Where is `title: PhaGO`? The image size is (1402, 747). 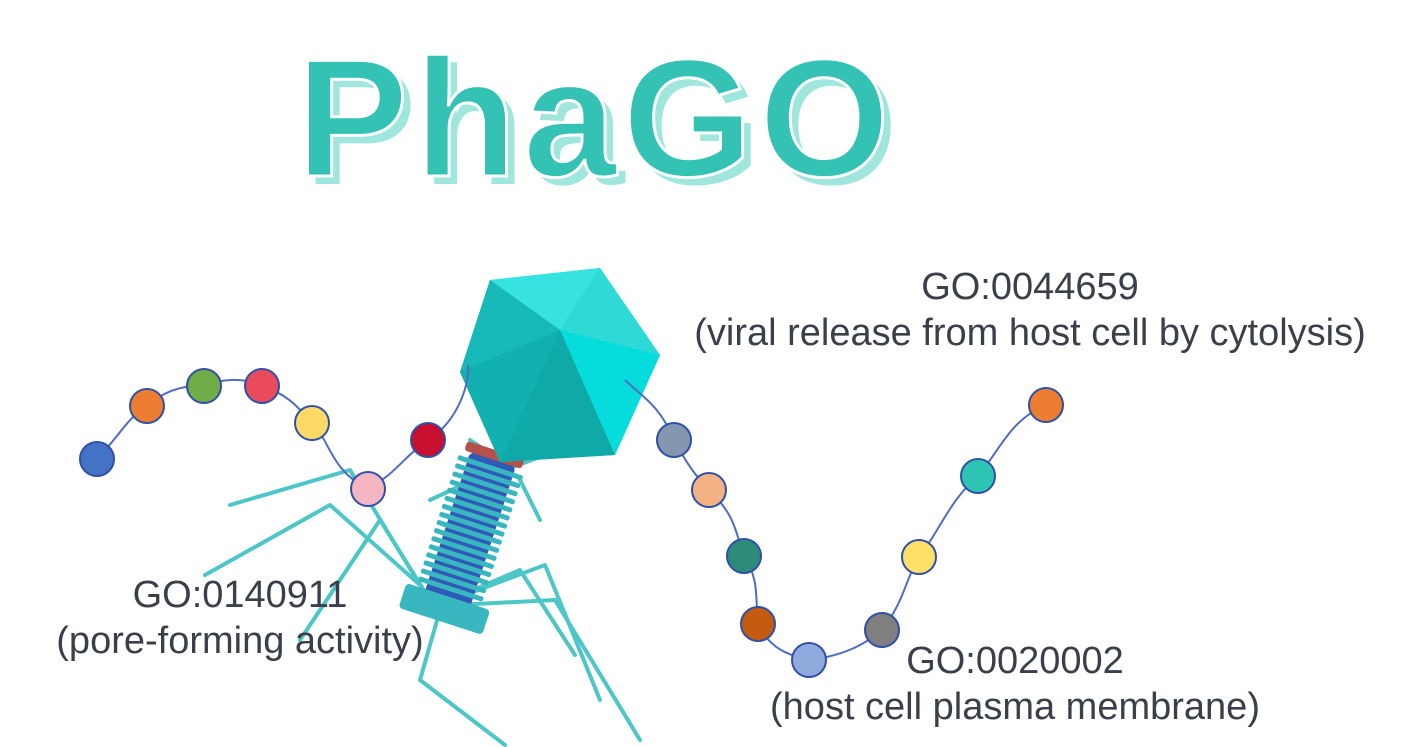 title: PhaGO is located at coordinates (595, 118).